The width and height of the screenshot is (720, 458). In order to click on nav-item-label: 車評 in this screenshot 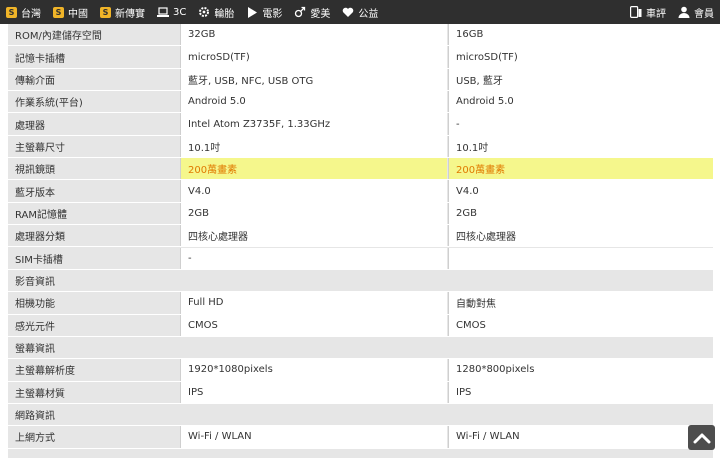, I will do `click(656, 14)`.